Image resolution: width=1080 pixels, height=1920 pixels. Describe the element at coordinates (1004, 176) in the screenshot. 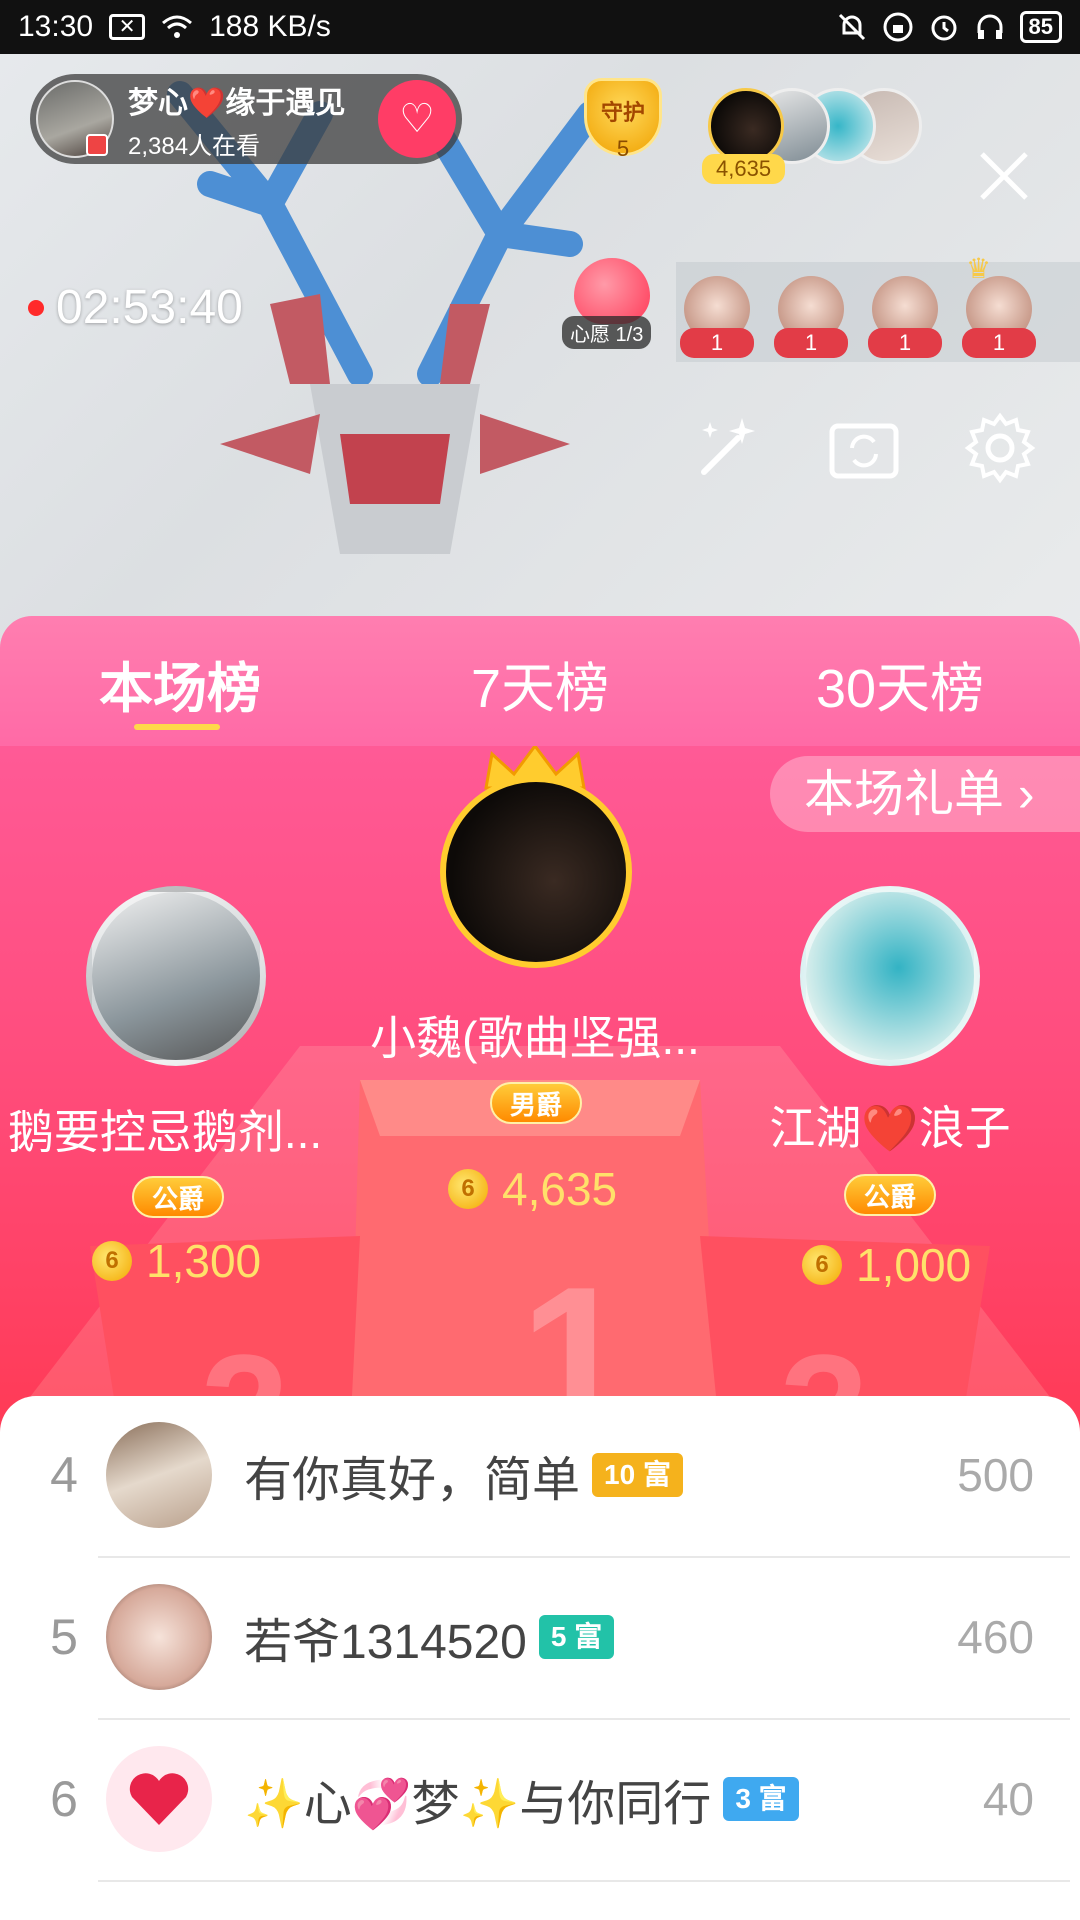

I see `close-icon` at that location.